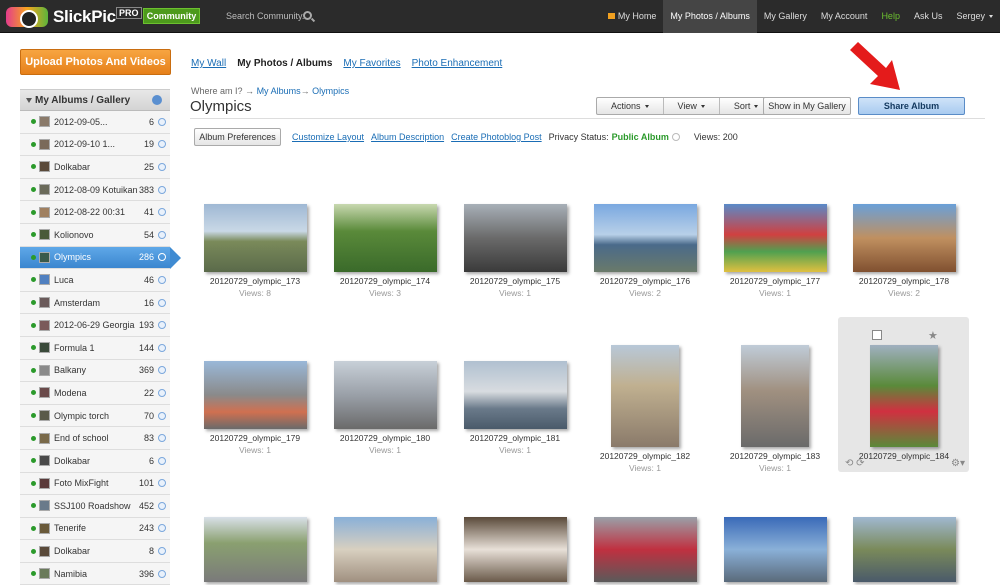 Image resolution: width=1000 pixels, height=585 pixels. I want to click on show-in-gallery-button: Show in My Gallery, so click(807, 106).